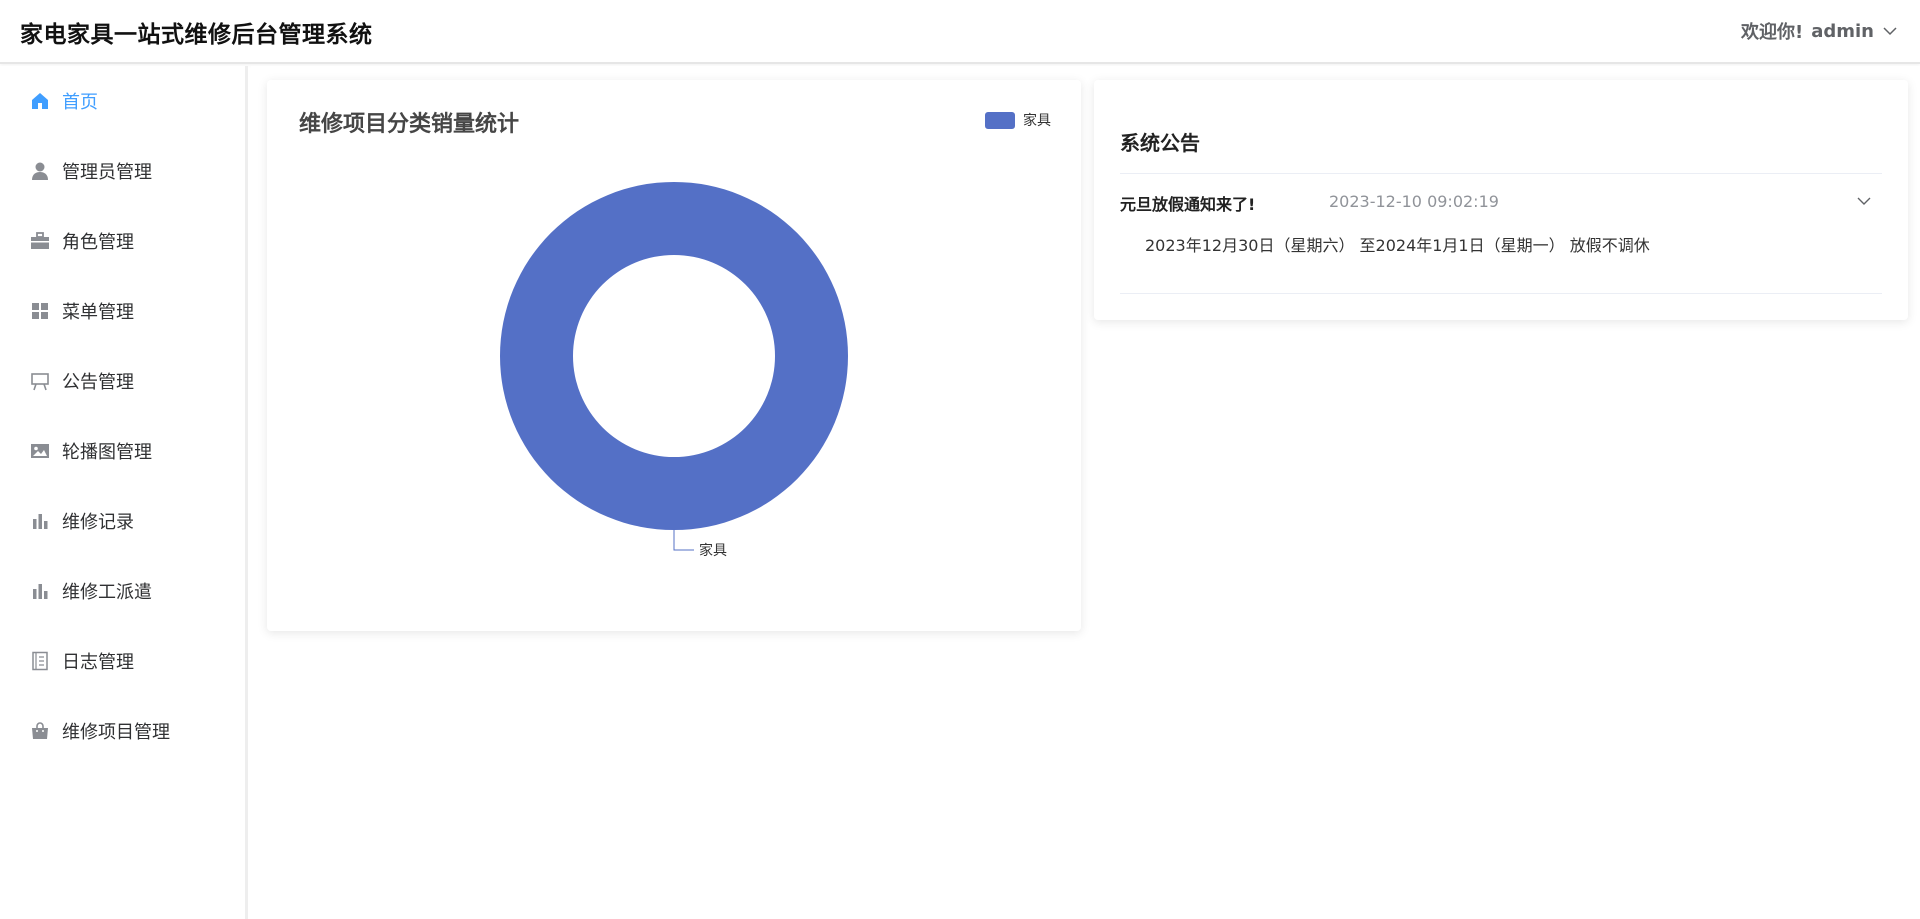  What do you see at coordinates (40, 451) in the screenshot?
I see `picture-icon` at bounding box center [40, 451].